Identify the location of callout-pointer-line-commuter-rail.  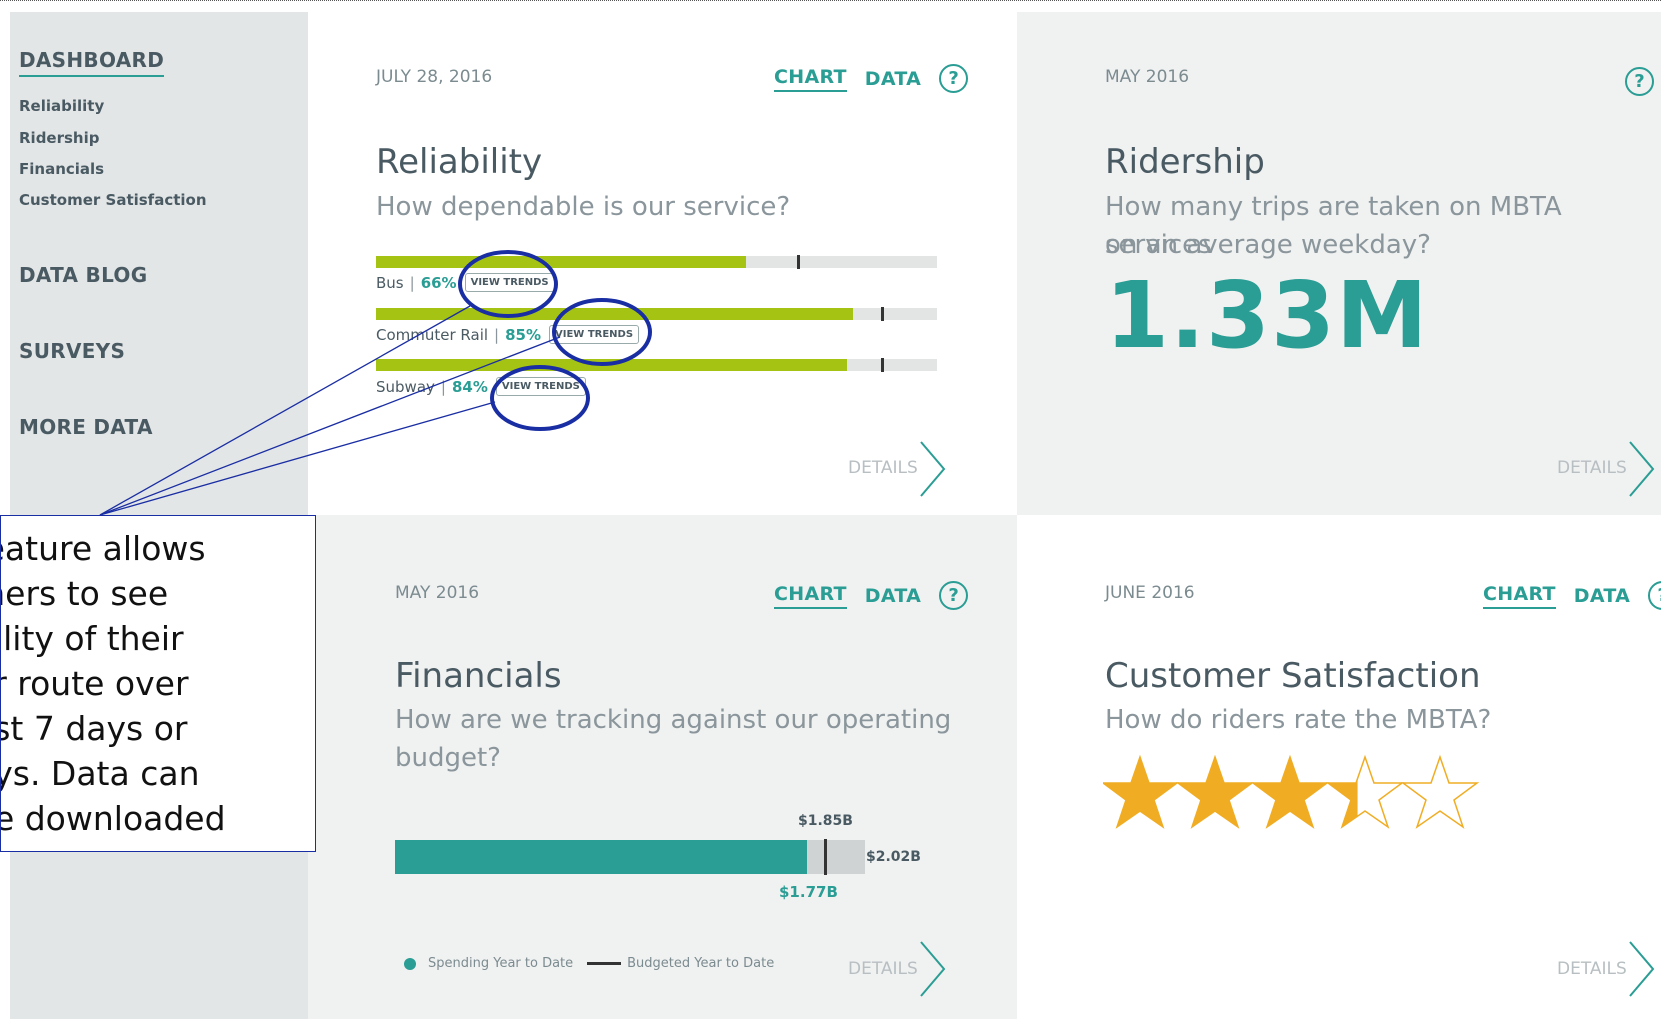
(330, 426).